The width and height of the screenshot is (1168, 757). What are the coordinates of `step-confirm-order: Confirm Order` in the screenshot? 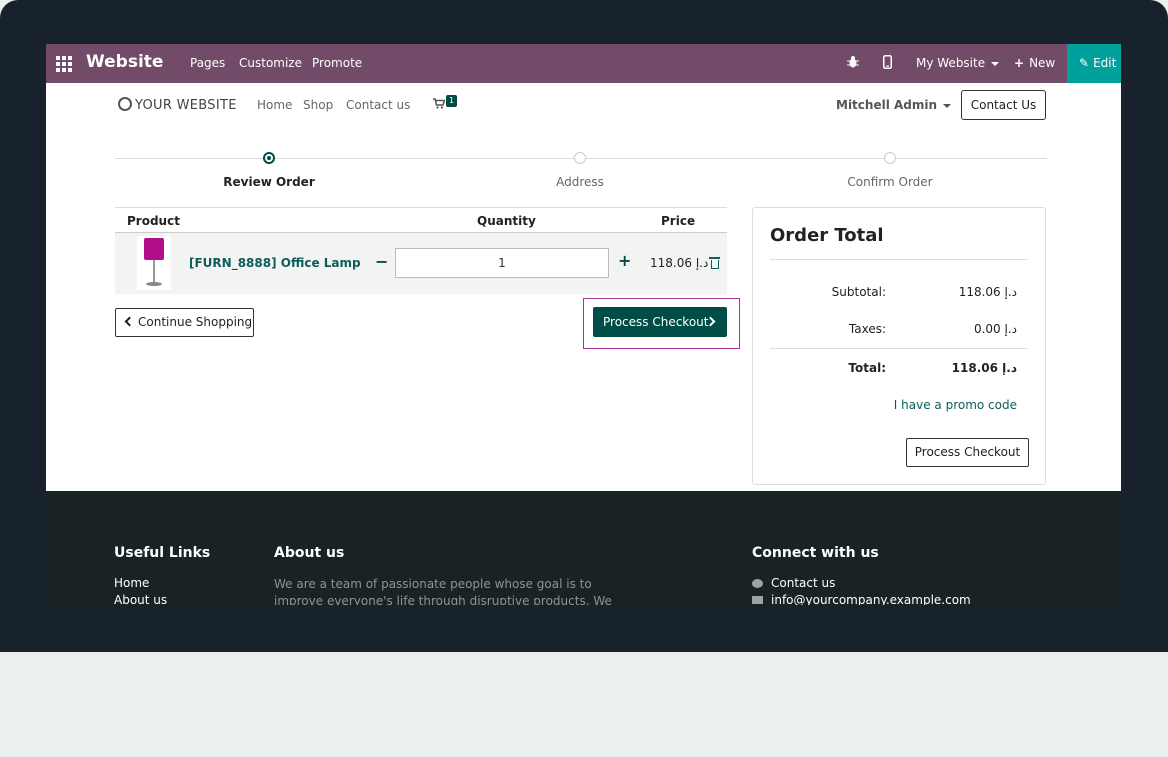 It's located at (890, 182).